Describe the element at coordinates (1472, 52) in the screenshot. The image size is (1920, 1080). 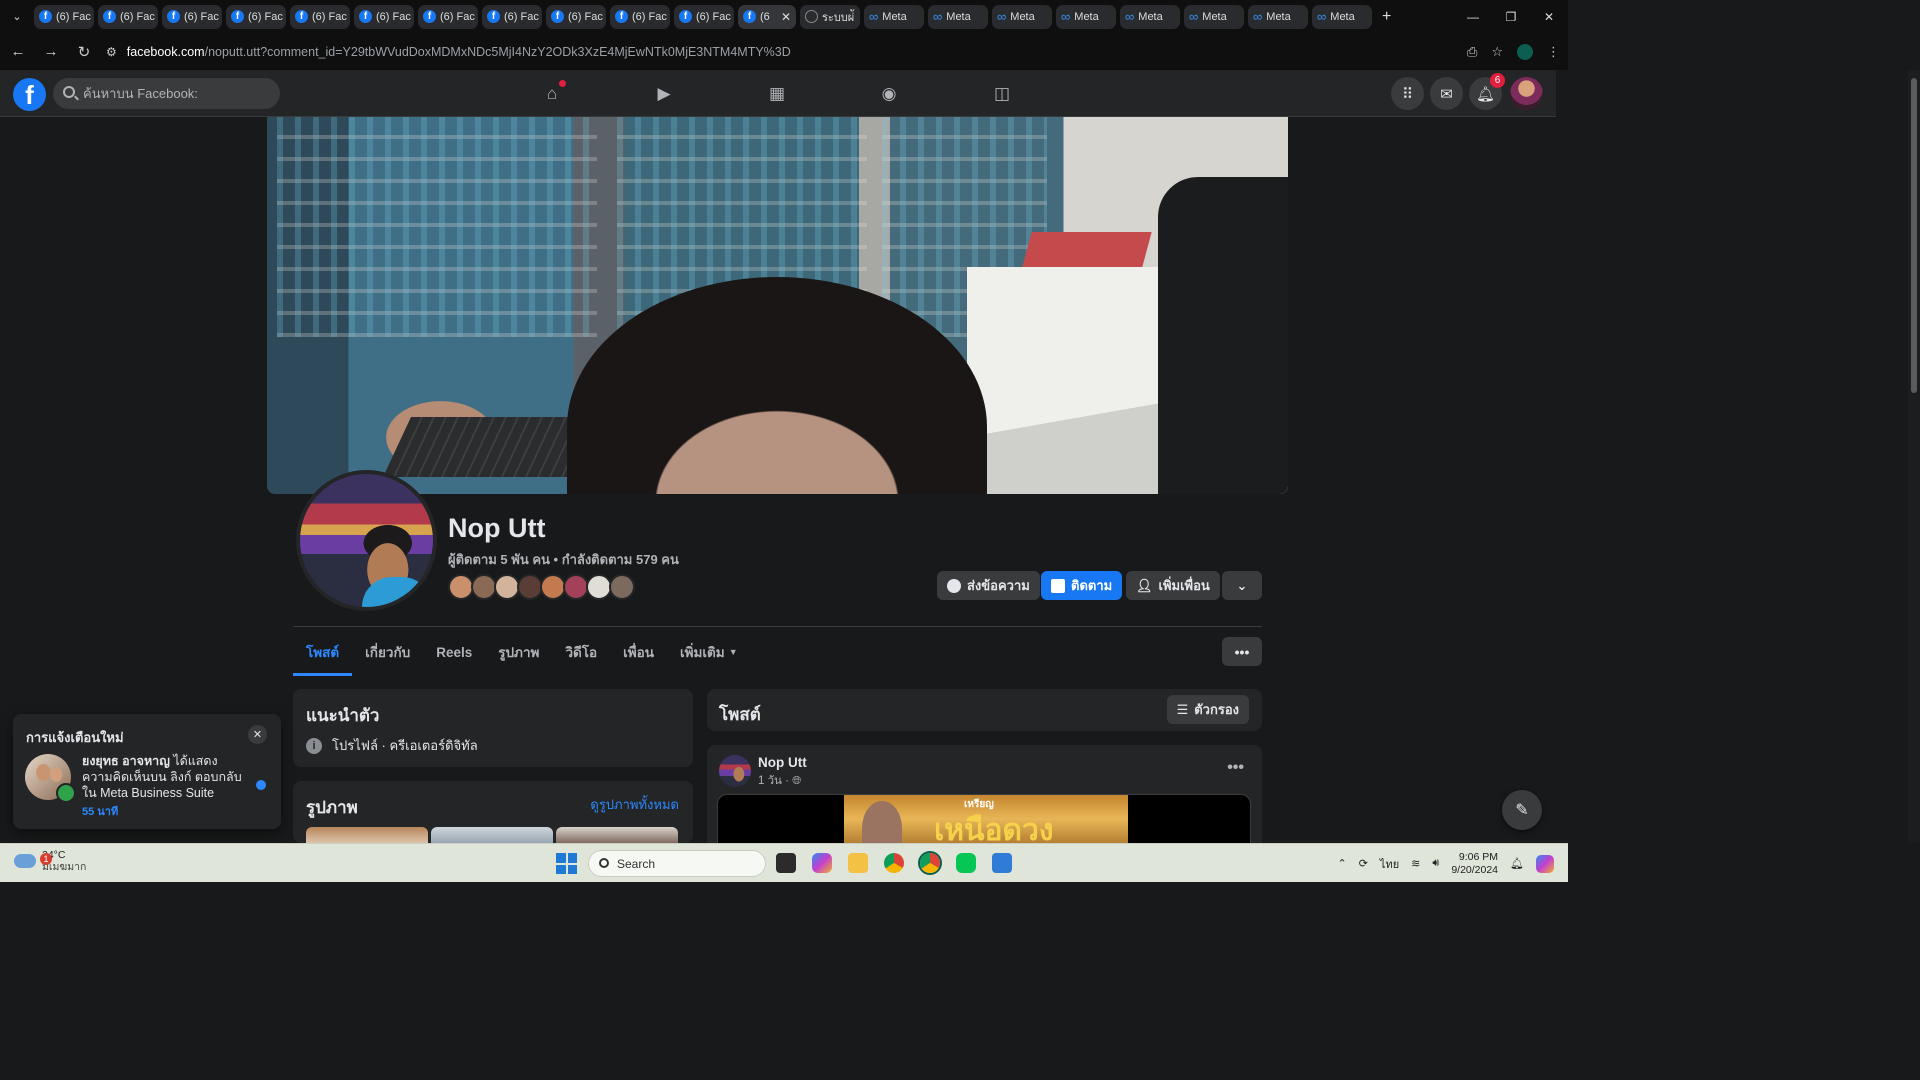
I see `install-app-icon: ⎙` at that location.